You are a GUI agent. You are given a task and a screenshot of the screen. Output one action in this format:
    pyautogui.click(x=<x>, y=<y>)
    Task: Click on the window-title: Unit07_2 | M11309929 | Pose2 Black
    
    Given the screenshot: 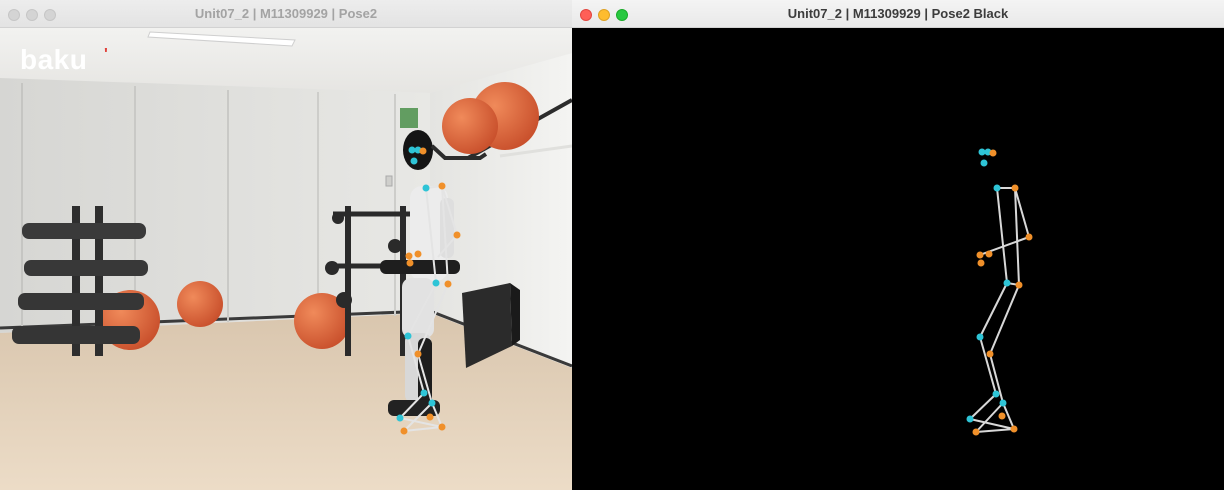 What is the action you would take?
    pyautogui.click(x=898, y=13)
    